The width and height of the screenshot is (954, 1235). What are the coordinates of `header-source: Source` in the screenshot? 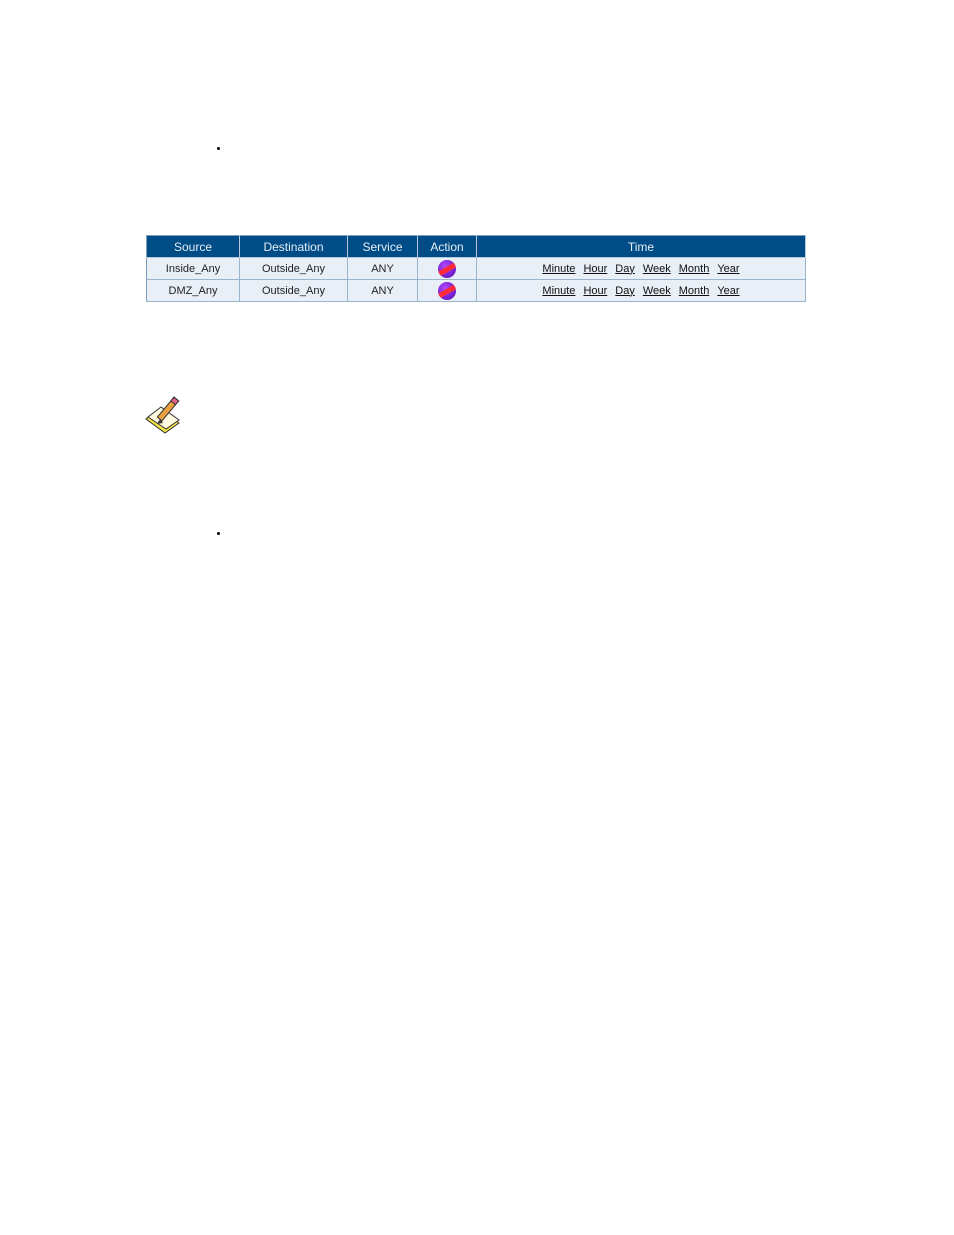 It's located at (193, 246).